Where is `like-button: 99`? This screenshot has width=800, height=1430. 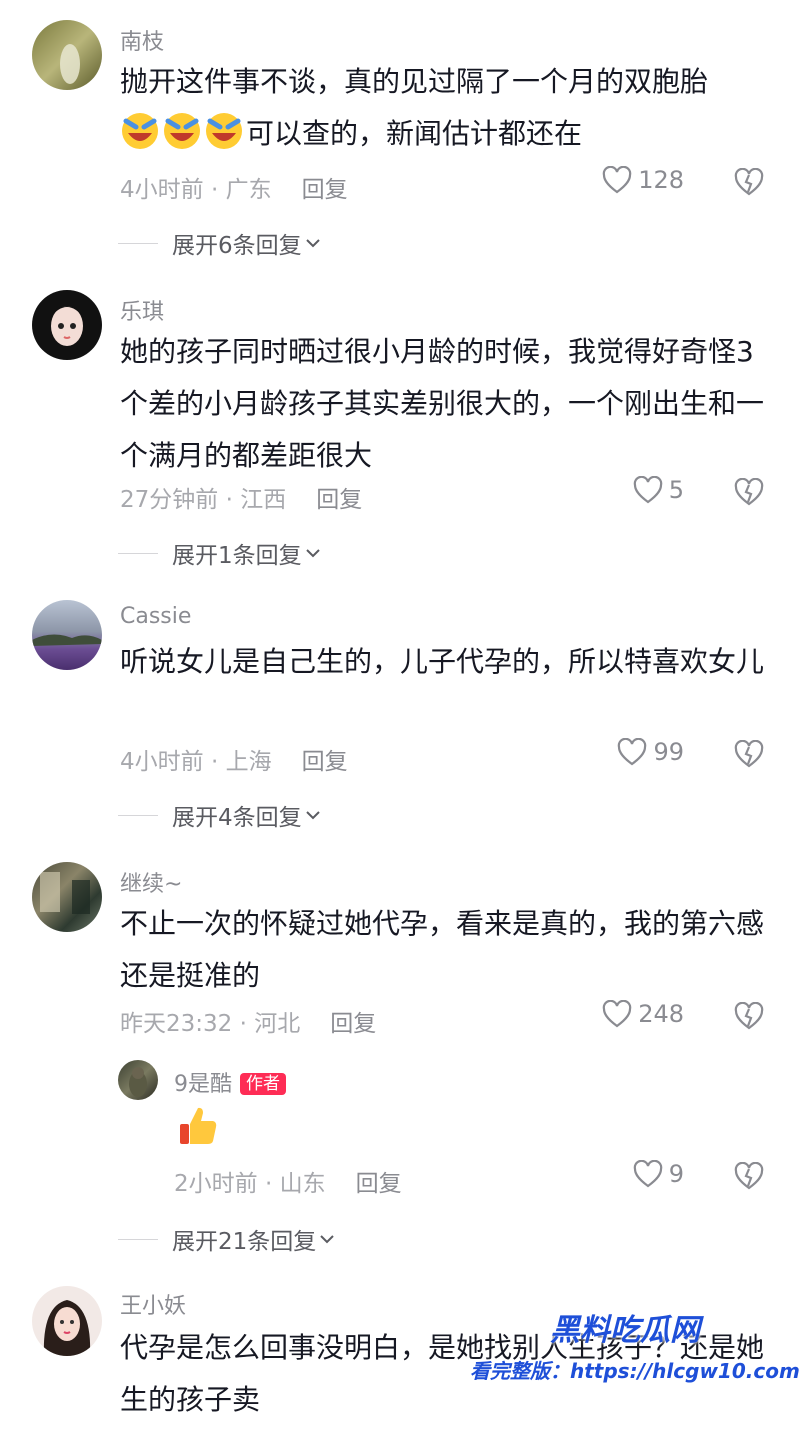
like-button: 99 is located at coordinates (650, 752).